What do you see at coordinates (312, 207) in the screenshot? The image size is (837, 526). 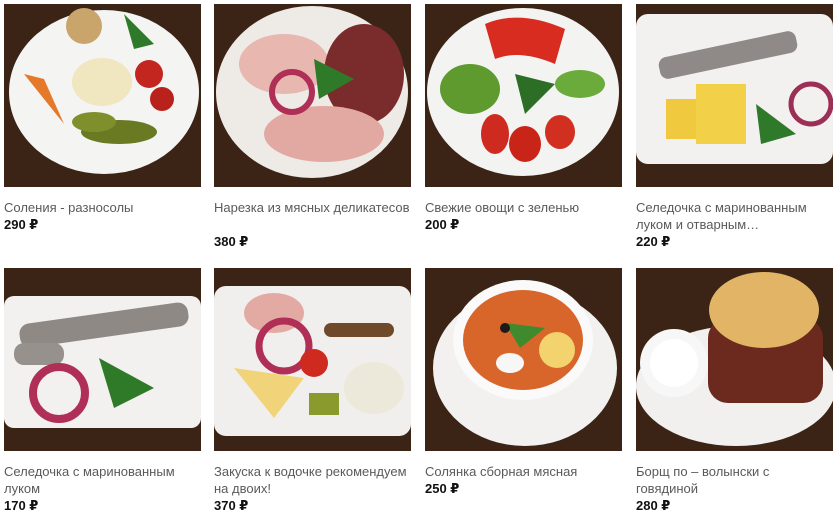 I see `dish-name: Нарезка из мясных деликатесов` at bounding box center [312, 207].